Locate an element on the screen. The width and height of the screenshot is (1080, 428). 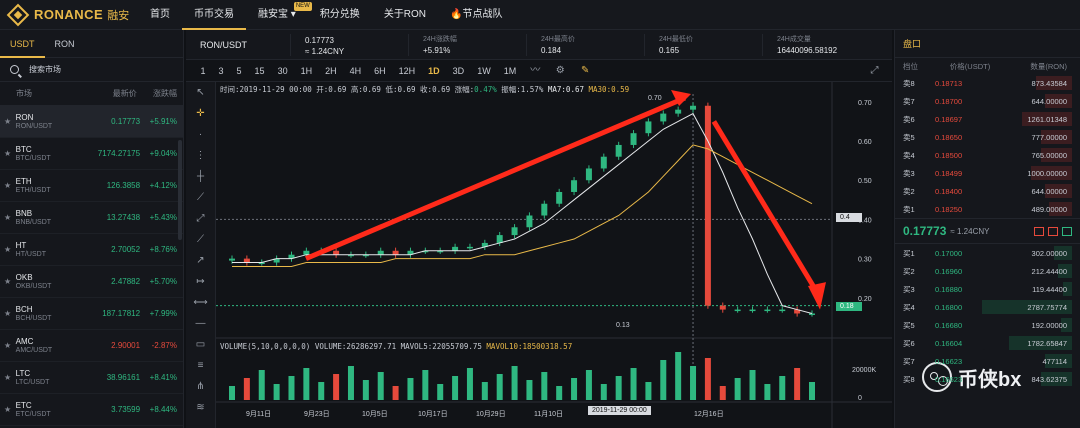
interval-1m: 1M is located at coordinates (510, 71).